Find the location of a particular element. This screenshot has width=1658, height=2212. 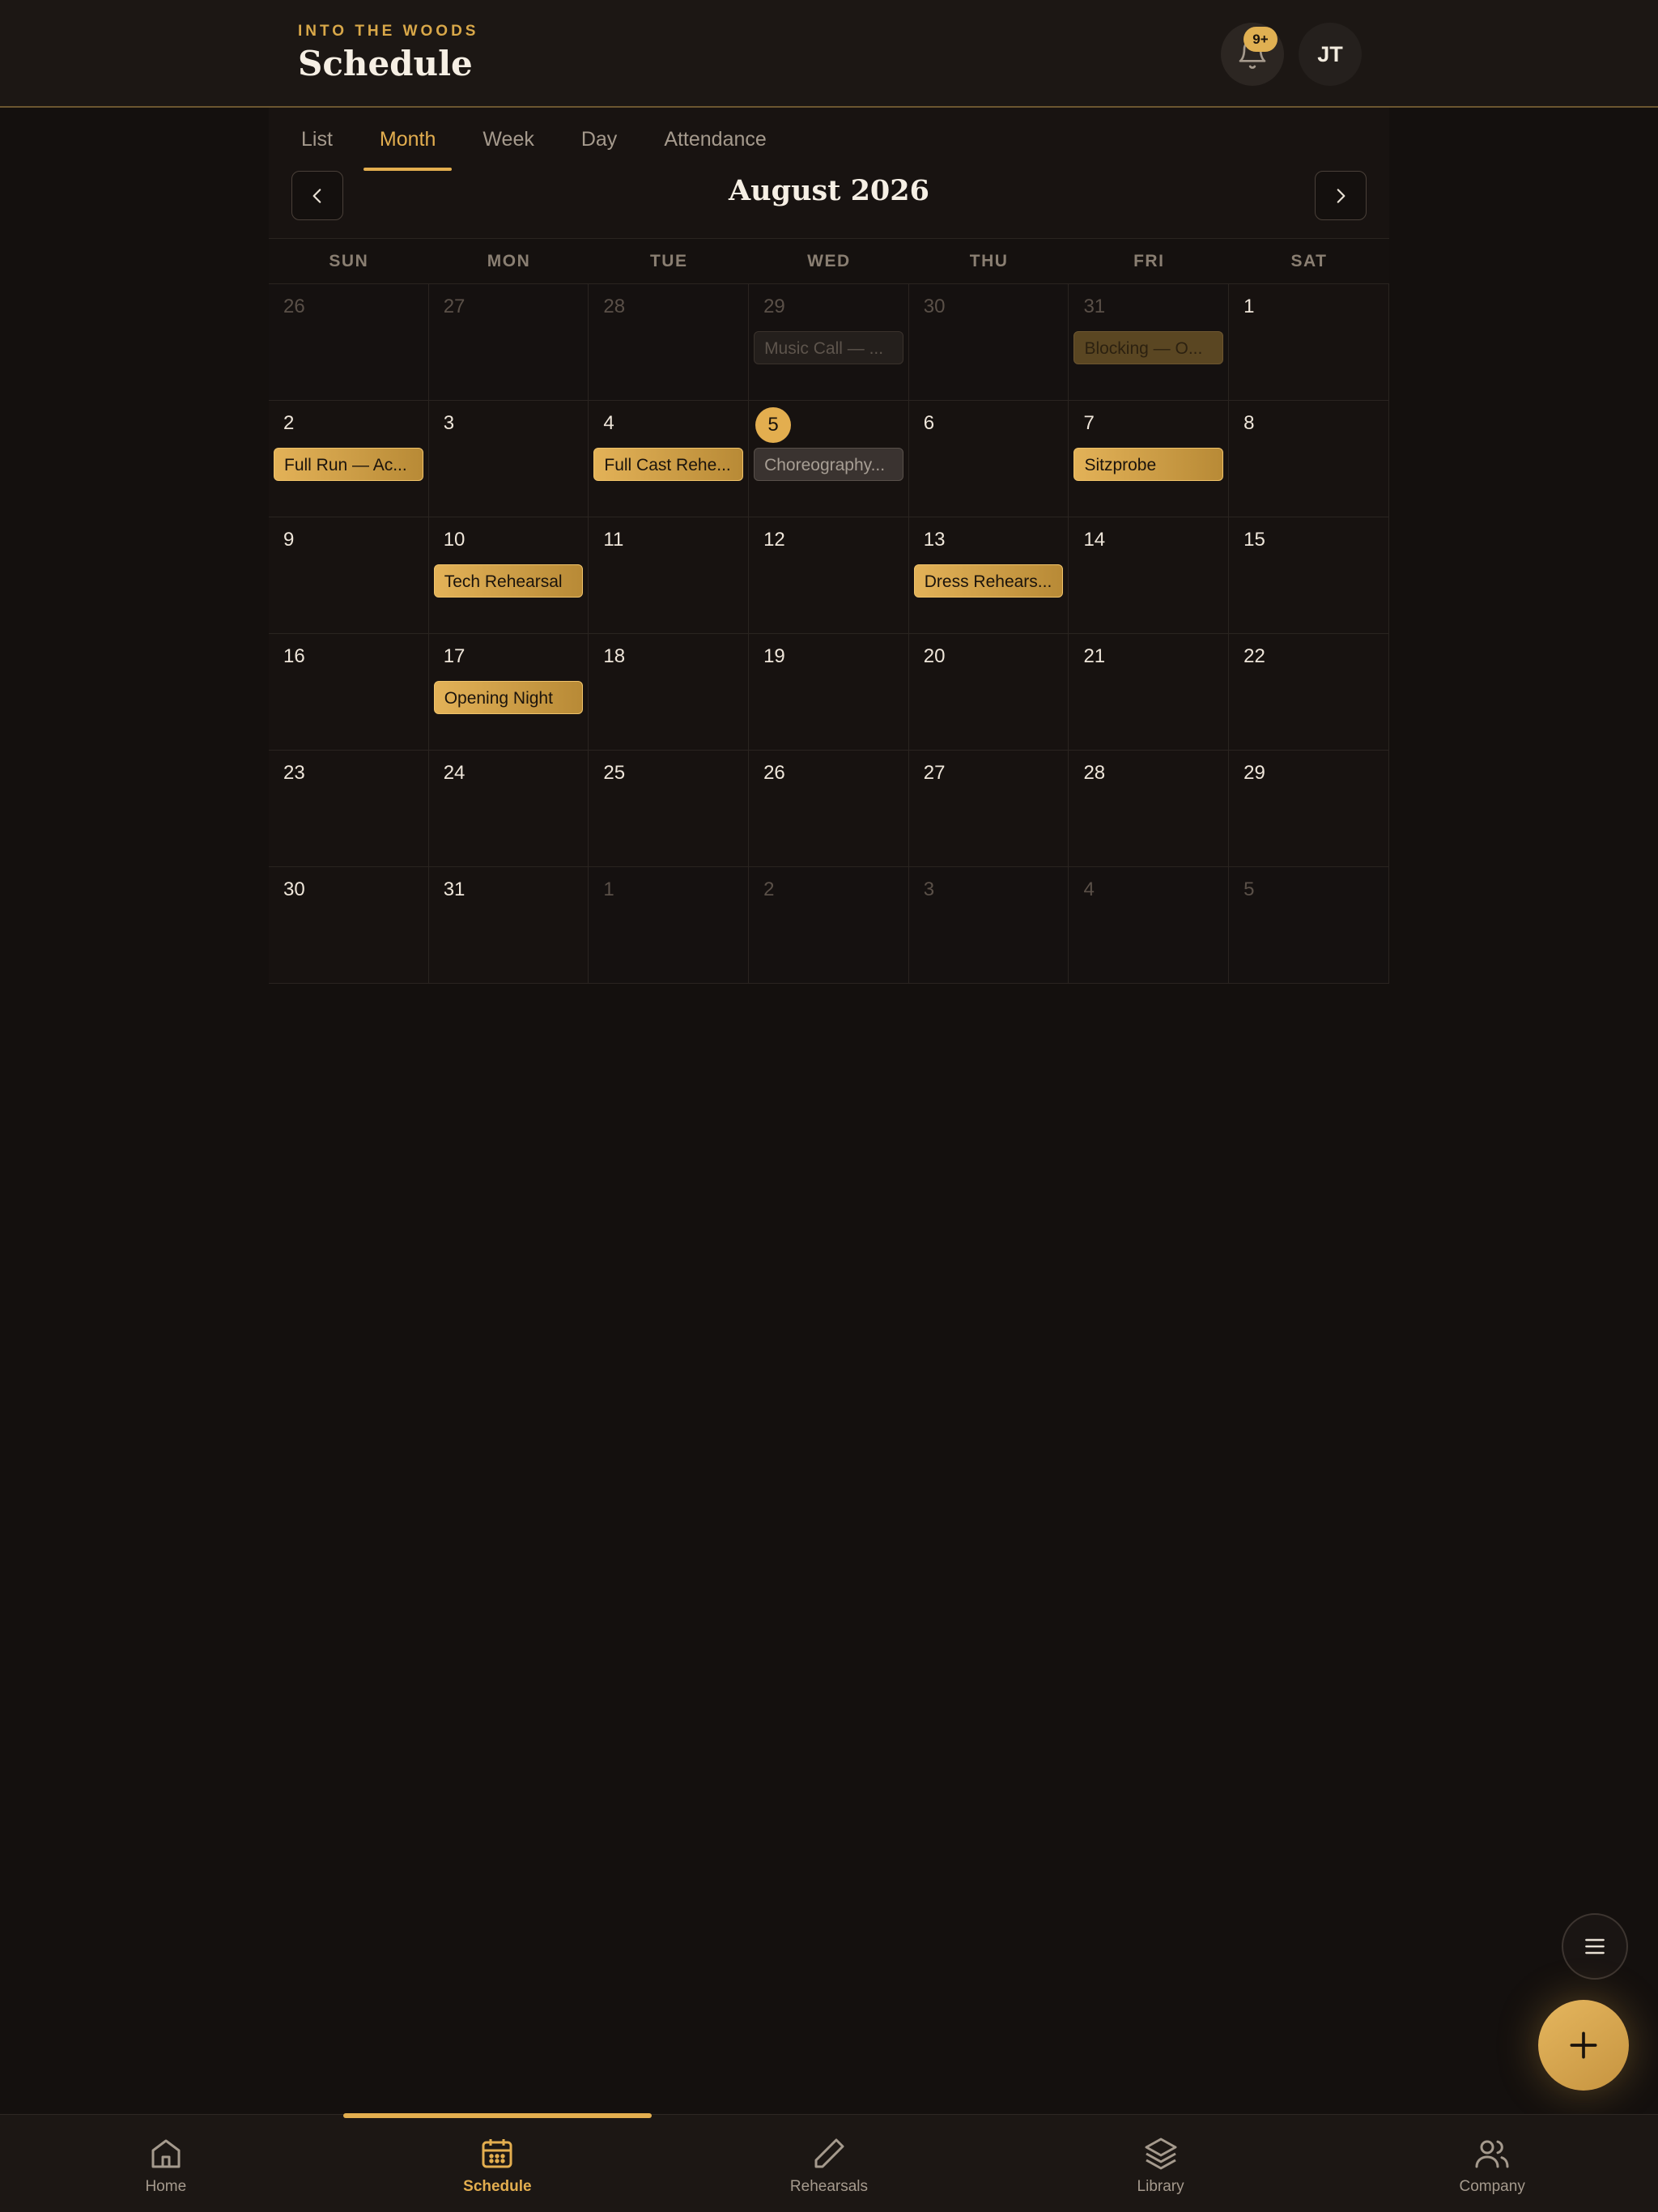

day-cell: 29 is located at coordinates (1309, 809).